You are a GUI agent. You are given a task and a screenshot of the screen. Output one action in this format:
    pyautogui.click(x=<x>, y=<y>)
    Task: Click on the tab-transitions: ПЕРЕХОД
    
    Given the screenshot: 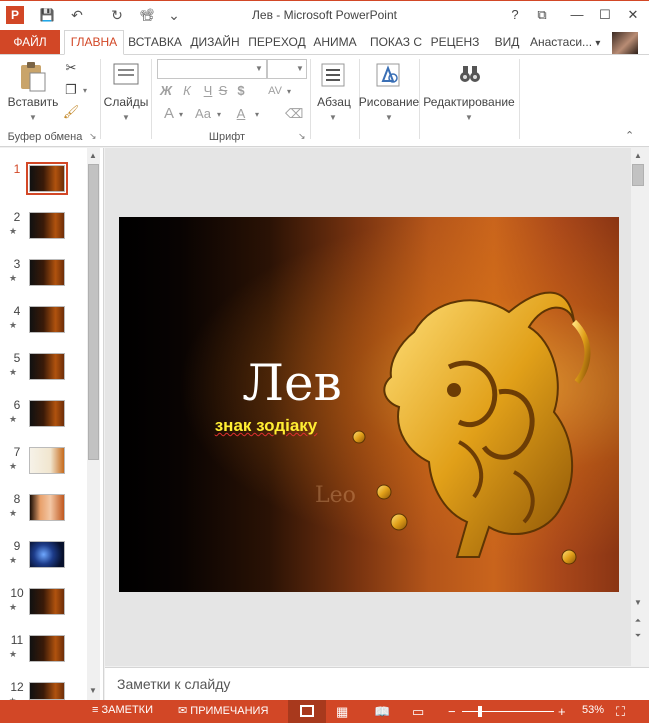 What is the action you would take?
    pyautogui.click(x=277, y=42)
    